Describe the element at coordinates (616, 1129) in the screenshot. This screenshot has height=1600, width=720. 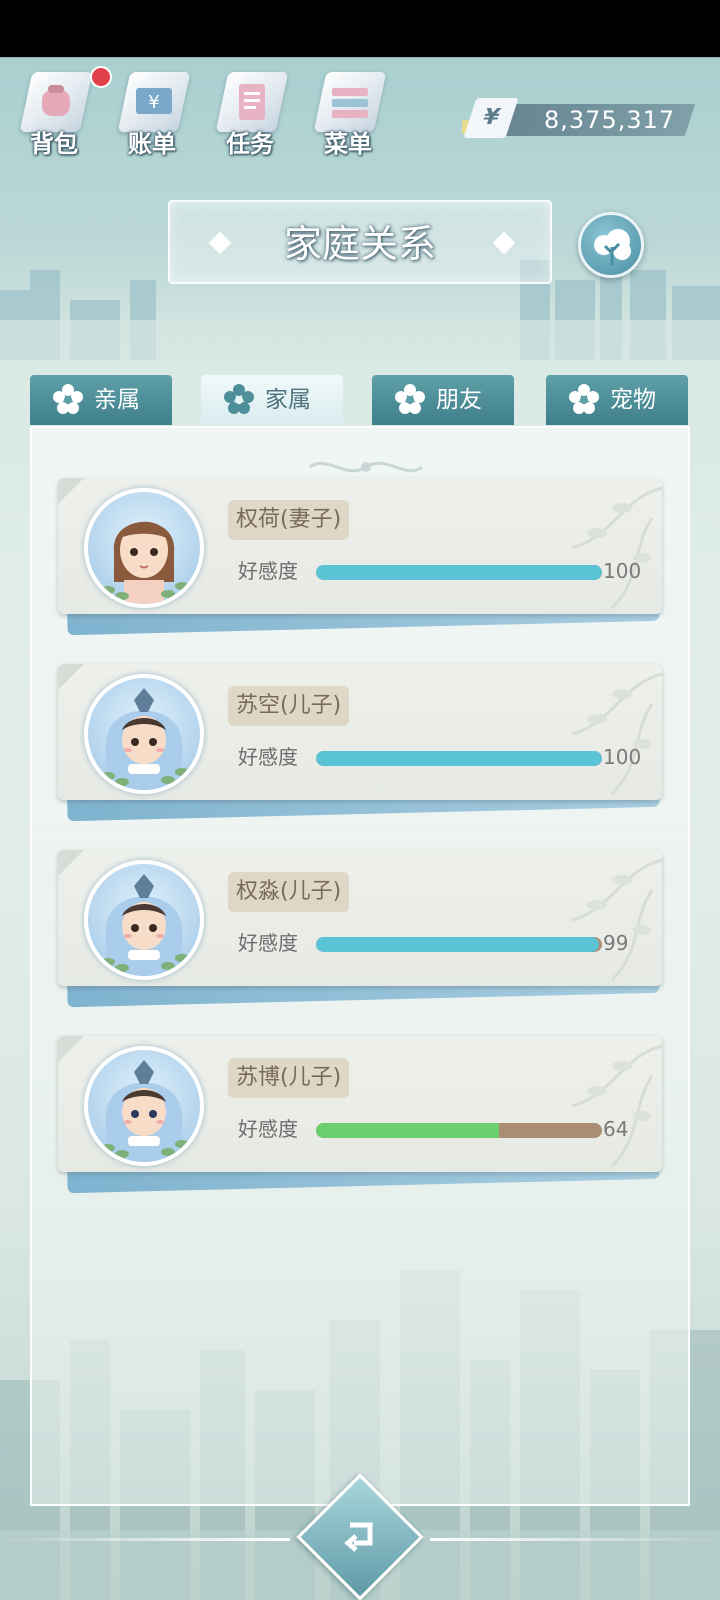
I see `favor-value: 64` at that location.